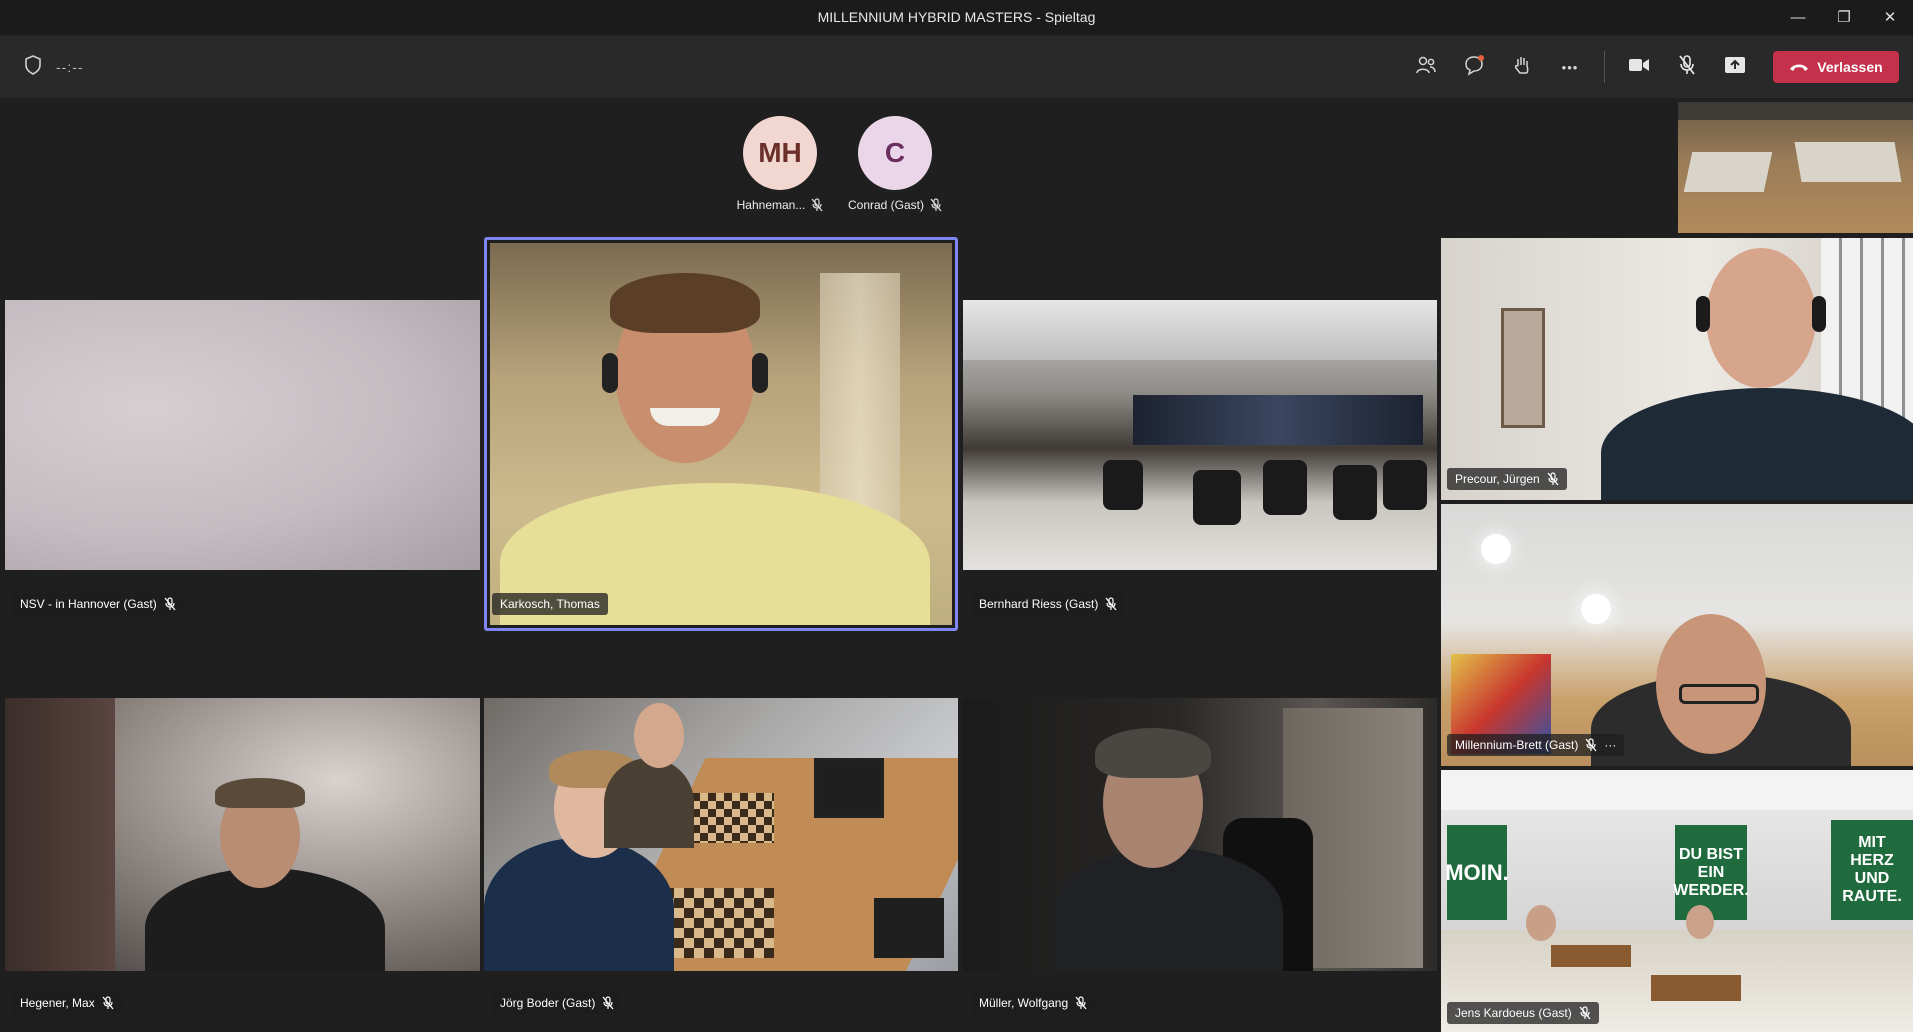  I want to click on participant-nameplate: Jörg Boder (Gast), so click(557, 1003).